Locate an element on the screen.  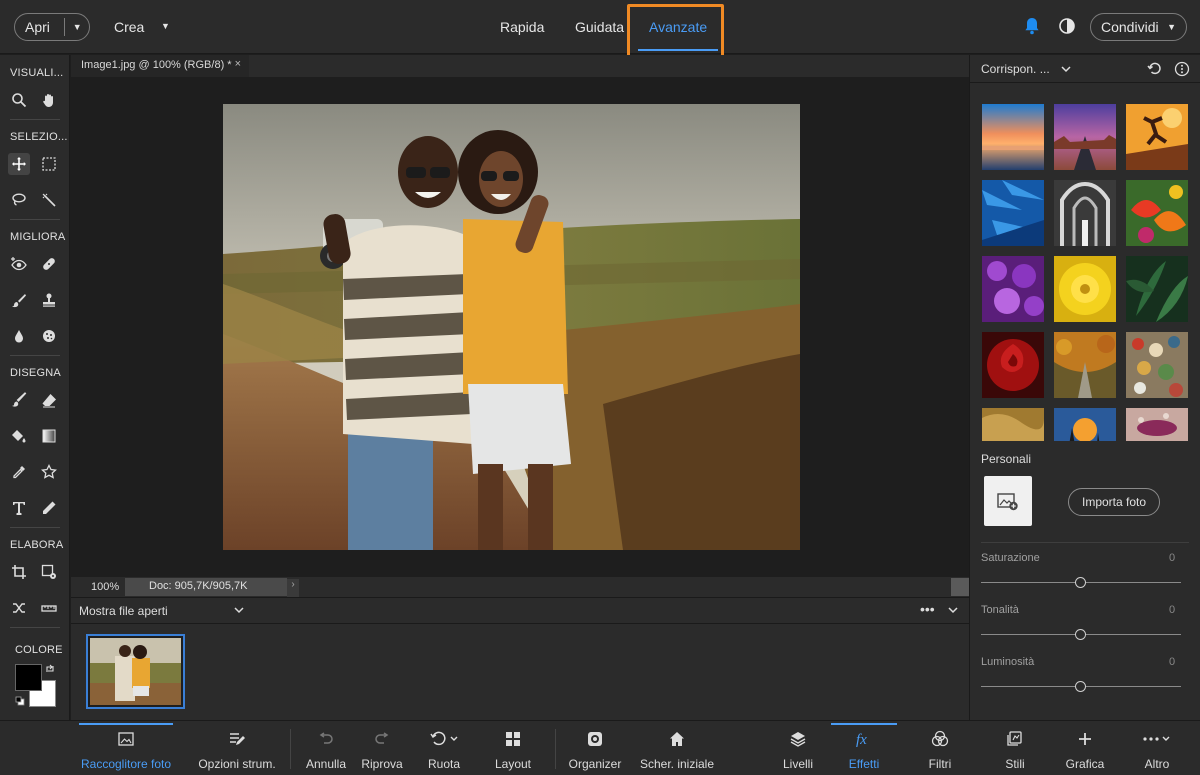
lasso-tool-icon is located at coordinates (19, 200).